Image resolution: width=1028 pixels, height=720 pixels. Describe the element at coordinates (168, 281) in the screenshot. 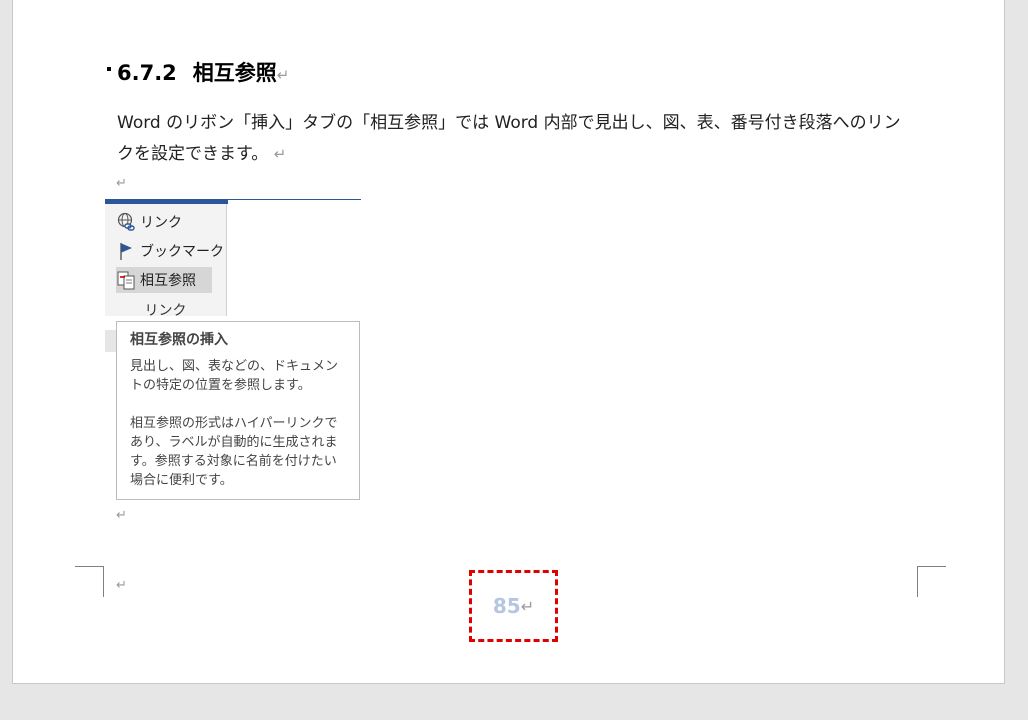

I see `ribbon-cross-reference-label: 相互参照` at that location.